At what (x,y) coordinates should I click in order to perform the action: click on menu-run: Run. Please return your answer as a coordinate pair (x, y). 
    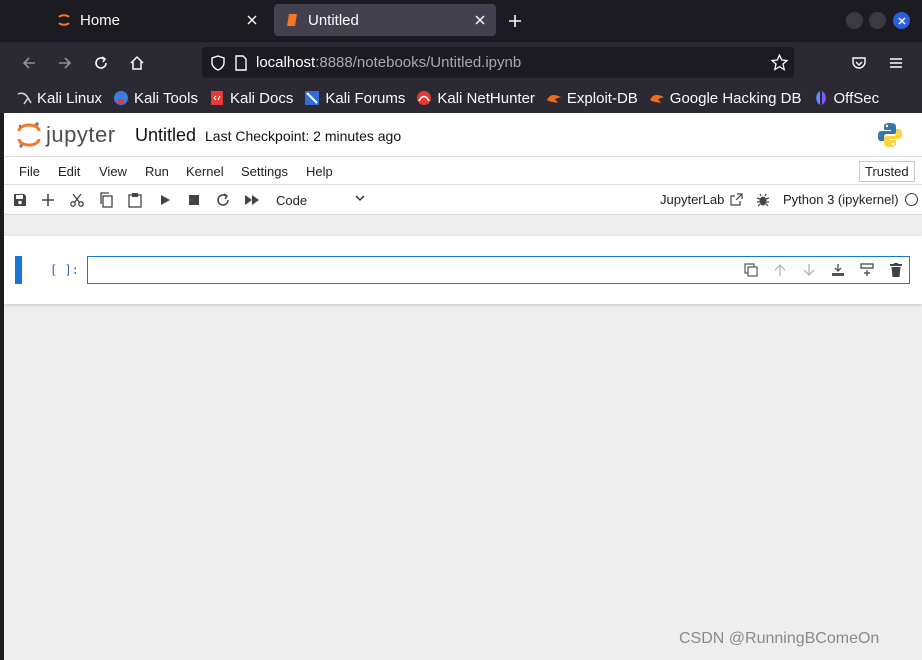
    Looking at the image, I should click on (157, 171).